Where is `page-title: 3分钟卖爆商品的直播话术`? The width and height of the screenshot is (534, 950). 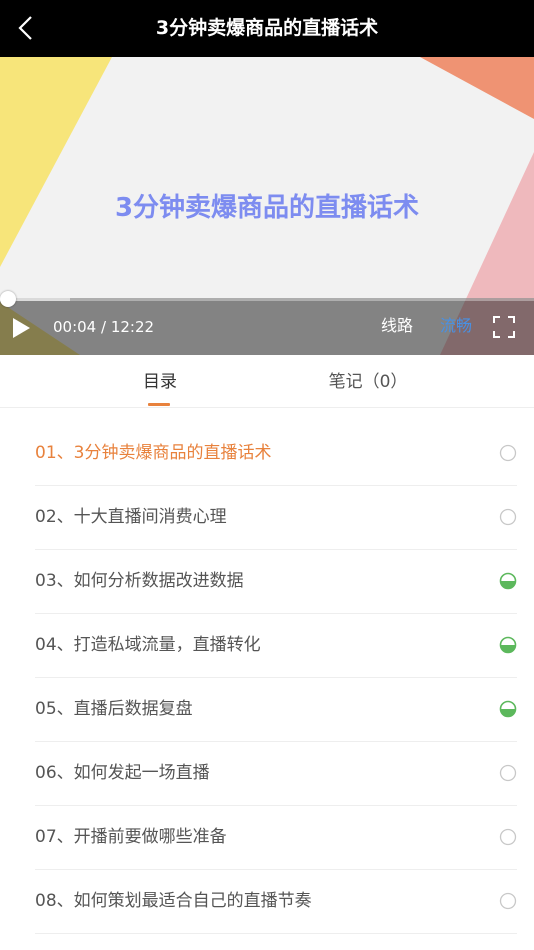
page-title: 3分钟卖爆商品的直播话术 is located at coordinates (267, 28).